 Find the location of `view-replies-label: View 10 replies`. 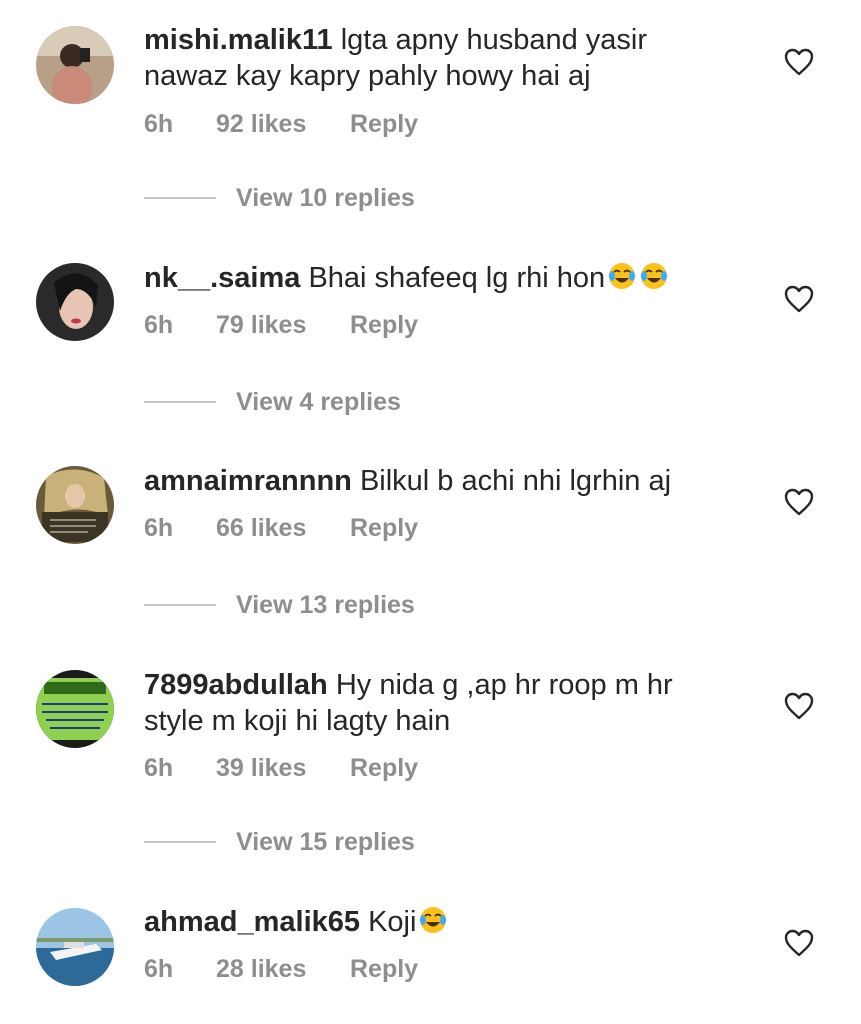

view-replies-label: View 10 replies is located at coordinates (325, 197).